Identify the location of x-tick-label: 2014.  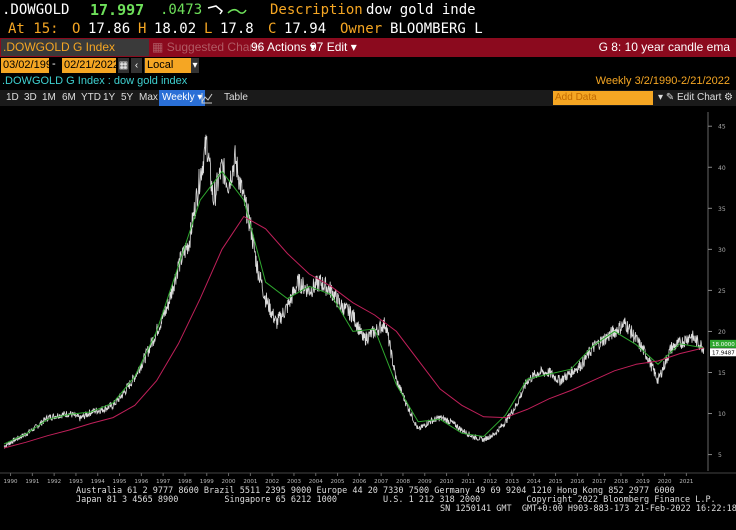
(534, 482).